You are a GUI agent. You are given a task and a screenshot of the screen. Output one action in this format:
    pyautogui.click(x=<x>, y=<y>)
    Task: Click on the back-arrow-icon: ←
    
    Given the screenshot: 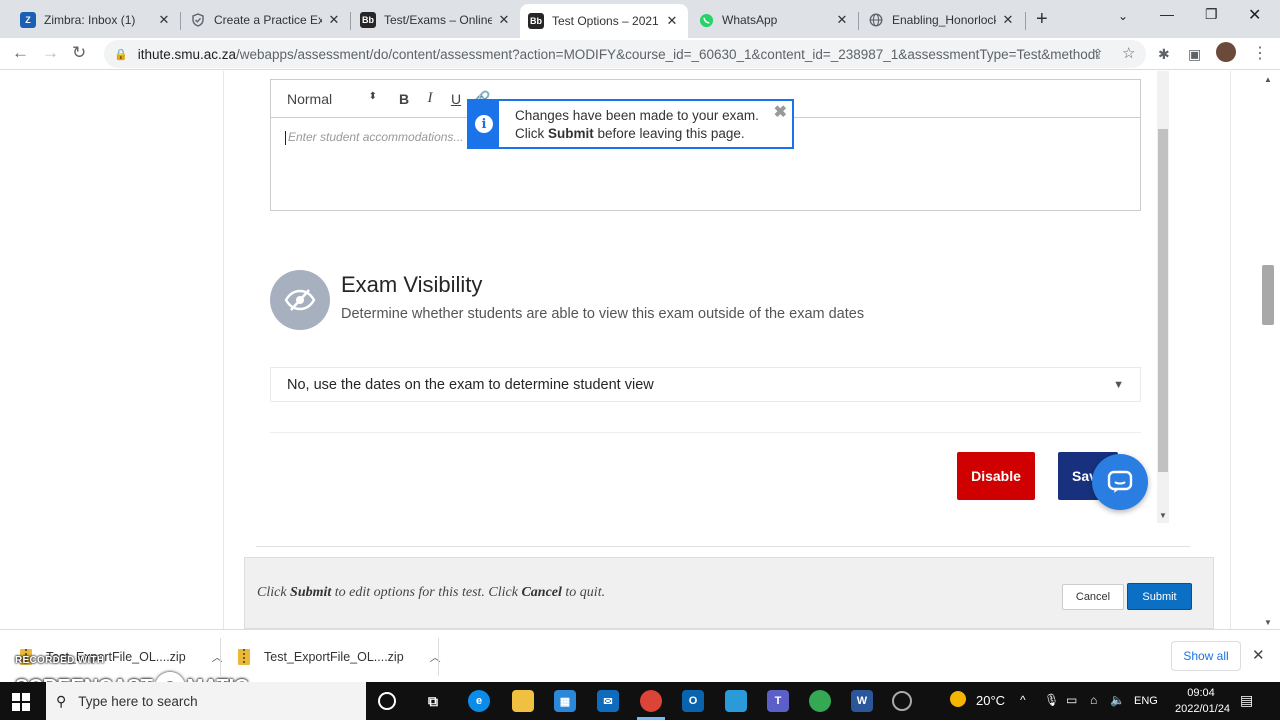 What is the action you would take?
    pyautogui.click(x=20, y=53)
    